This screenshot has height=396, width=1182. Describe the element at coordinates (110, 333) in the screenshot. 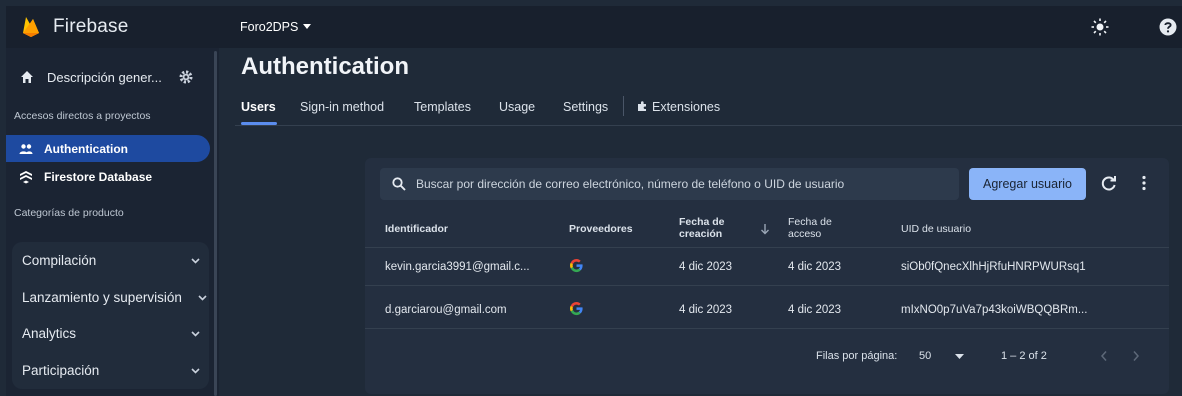

I see `category-analytics: Analytics` at that location.